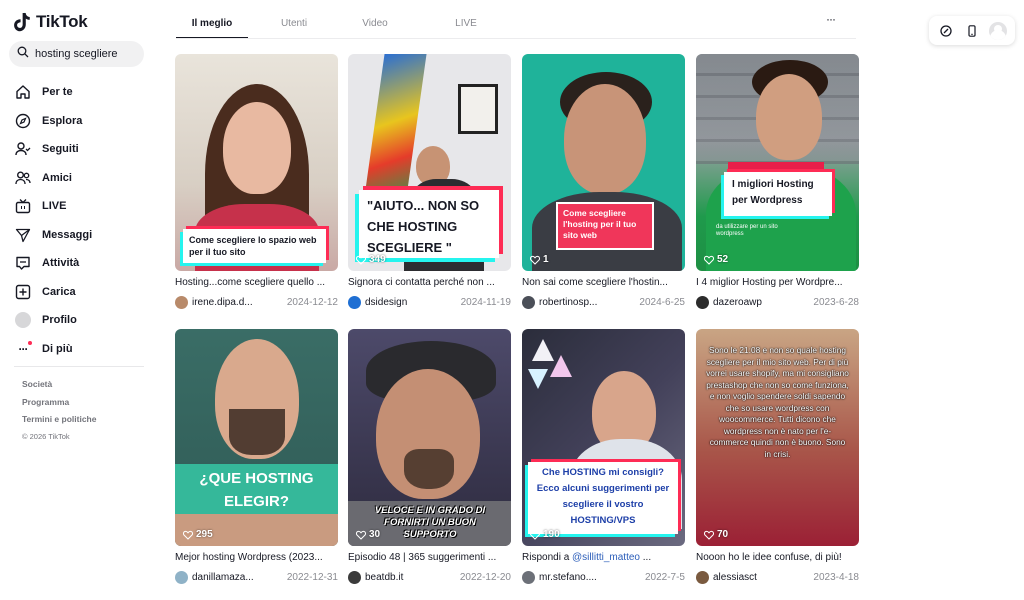 Image resolution: width=1024 pixels, height=600 pixels. I want to click on author-username: alessiasct, so click(763, 577).